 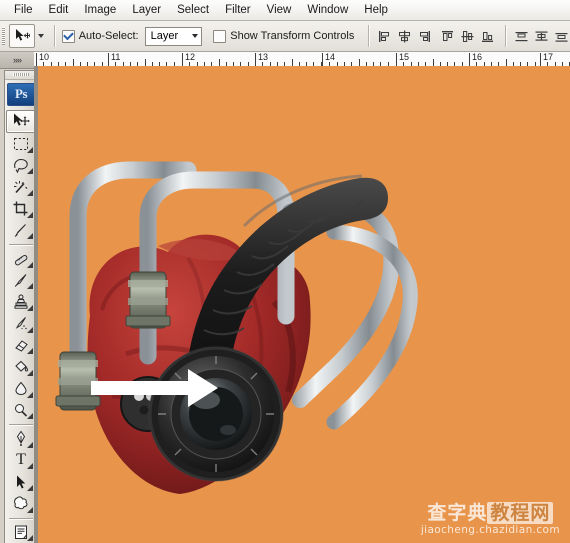 I want to click on menu-item-file: File, so click(x=23, y=10).